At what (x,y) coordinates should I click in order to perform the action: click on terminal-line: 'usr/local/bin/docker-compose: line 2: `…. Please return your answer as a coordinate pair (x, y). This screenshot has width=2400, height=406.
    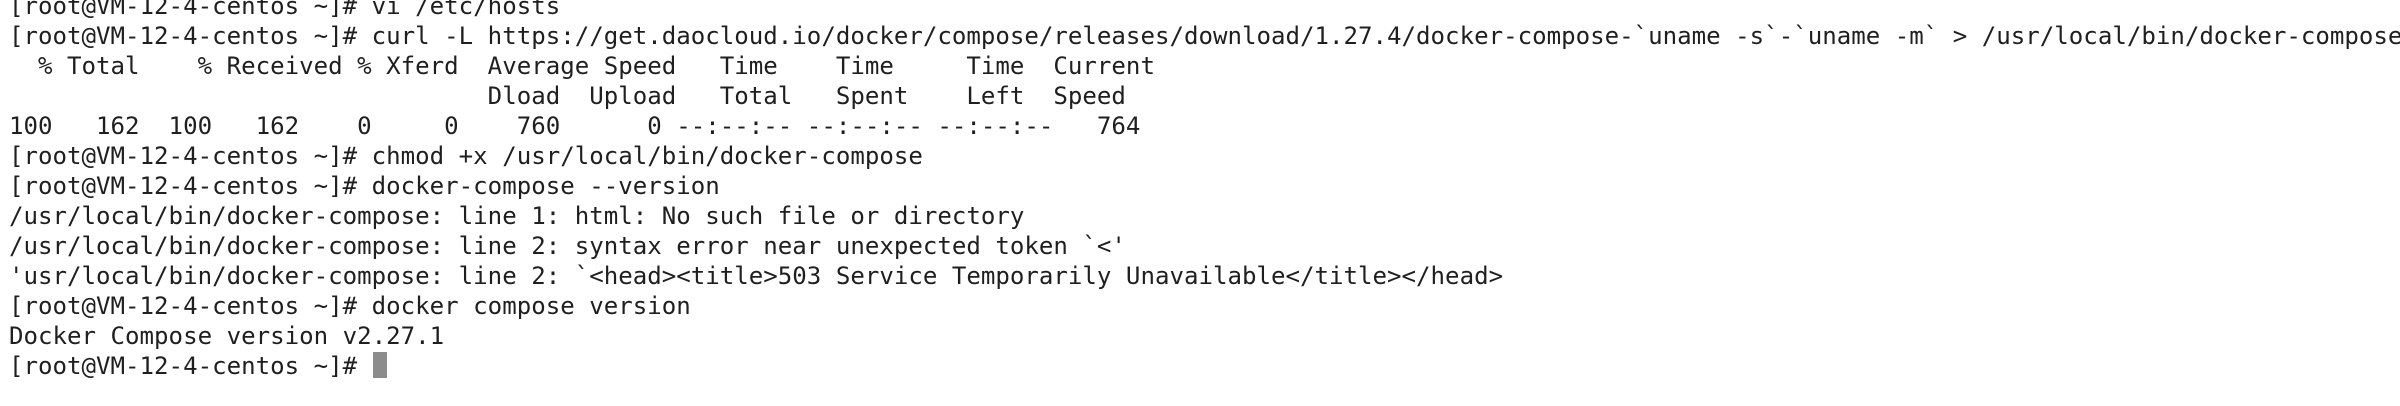
    Looking at the image, I should click on (756, 276).